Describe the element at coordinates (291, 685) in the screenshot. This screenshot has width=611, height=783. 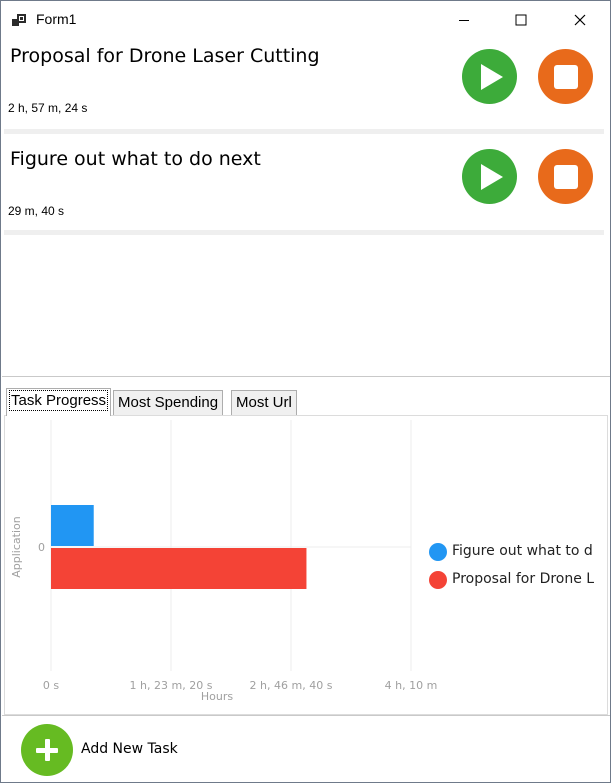
I see `x-tick-label: 2 h, 46 m, 40 s` at that location.